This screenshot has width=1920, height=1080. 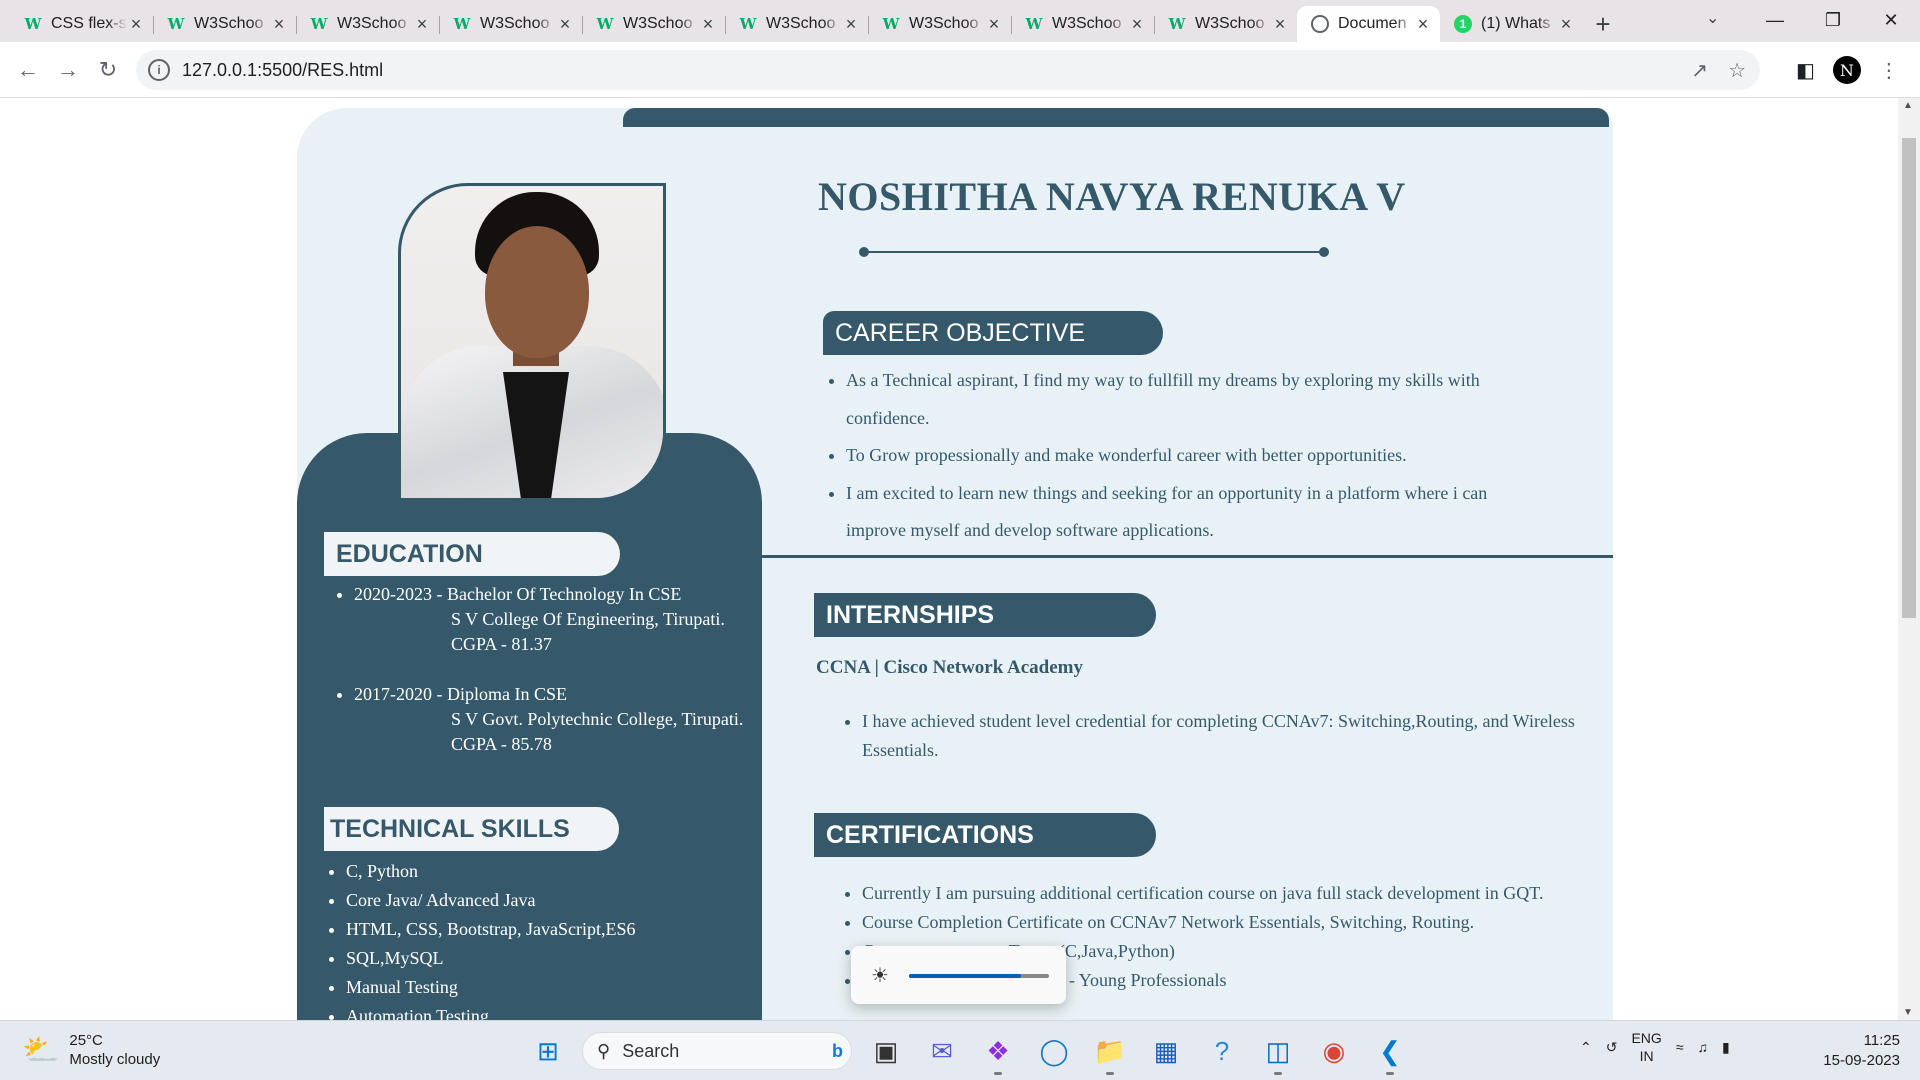 What do you see at coordinates (535, 1011) in the screenshot?
I see `list-item: Automation Testing` at bounding box center [535, 1011].